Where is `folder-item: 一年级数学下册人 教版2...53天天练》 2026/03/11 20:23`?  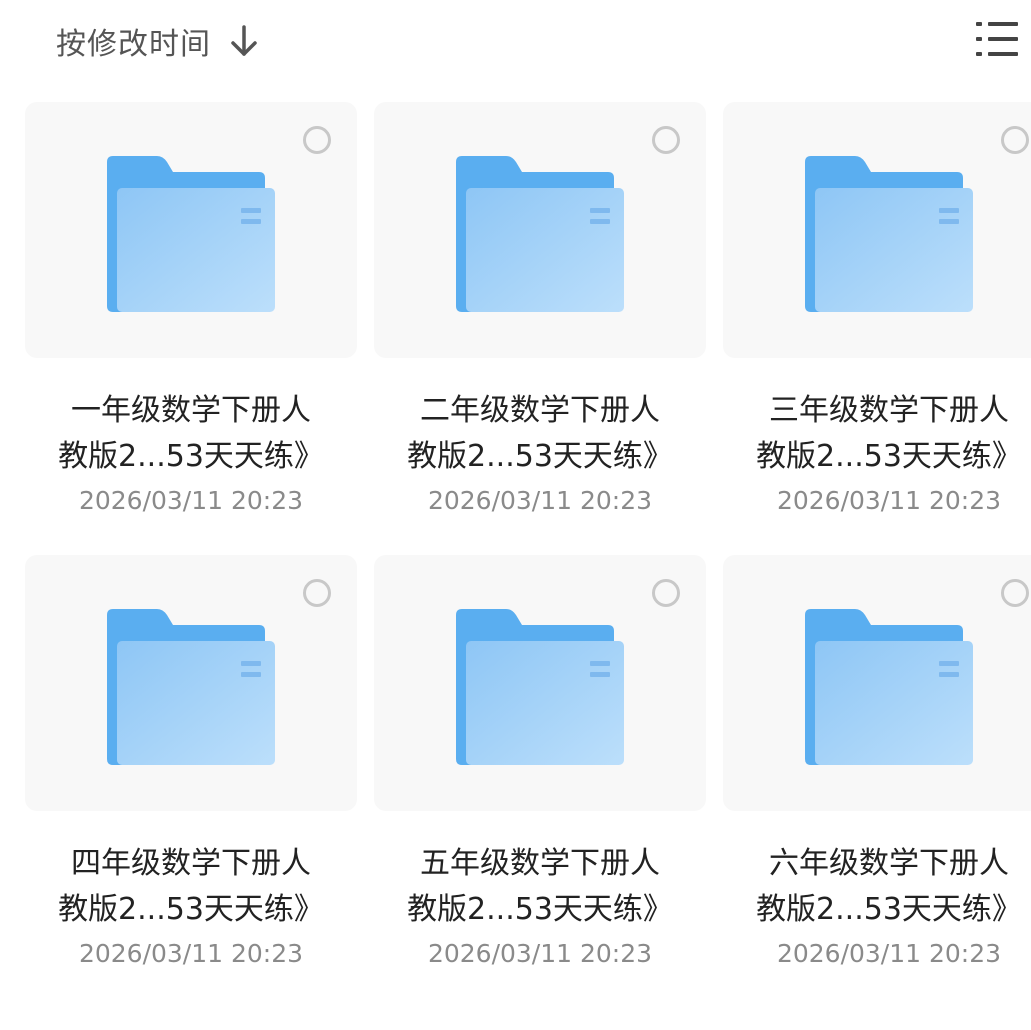 folder-item: 一年级数学下册人 教版2...53天天练》 2026/03/11 20:23 is located at coordinates (191, 312).